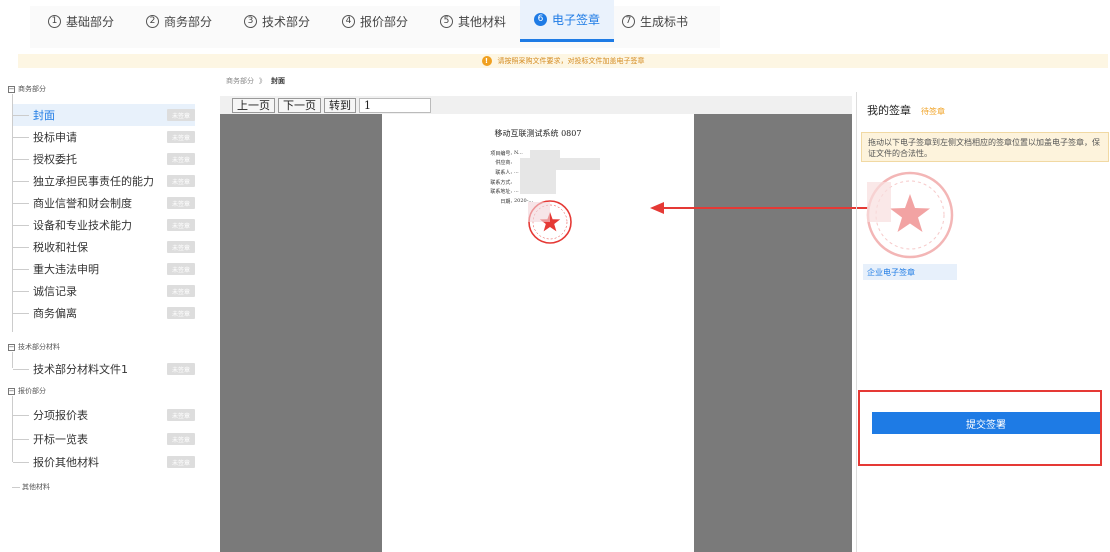 This screenshot has height=552, width=1110. I want to click on breadcrumb-current: 封面, so click(278, 81).